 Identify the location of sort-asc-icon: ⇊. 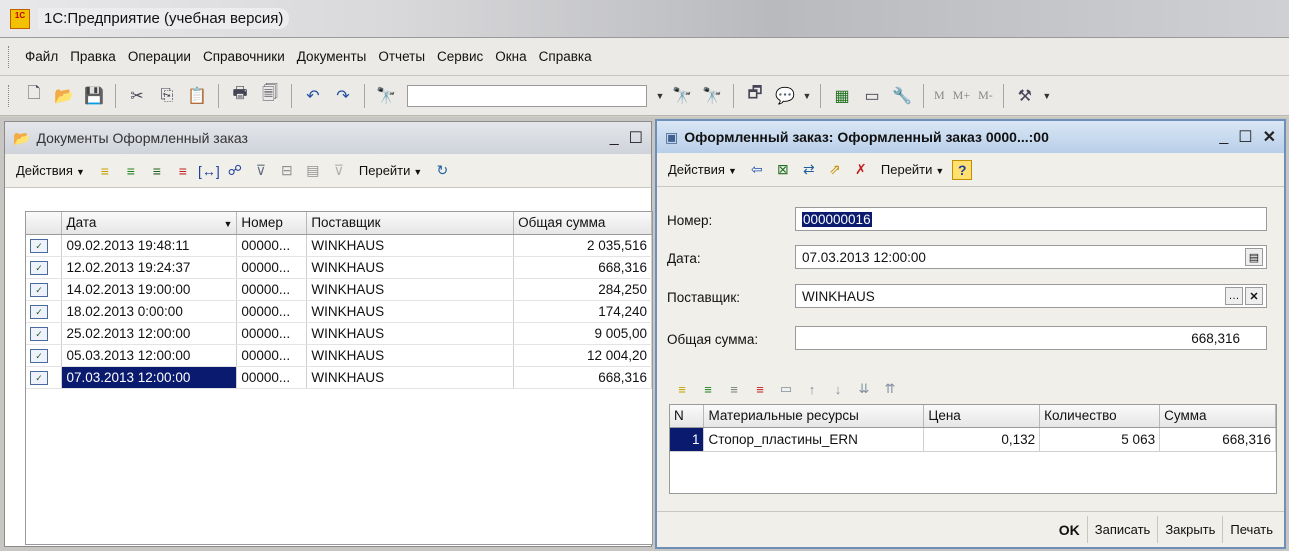
(864, 389).